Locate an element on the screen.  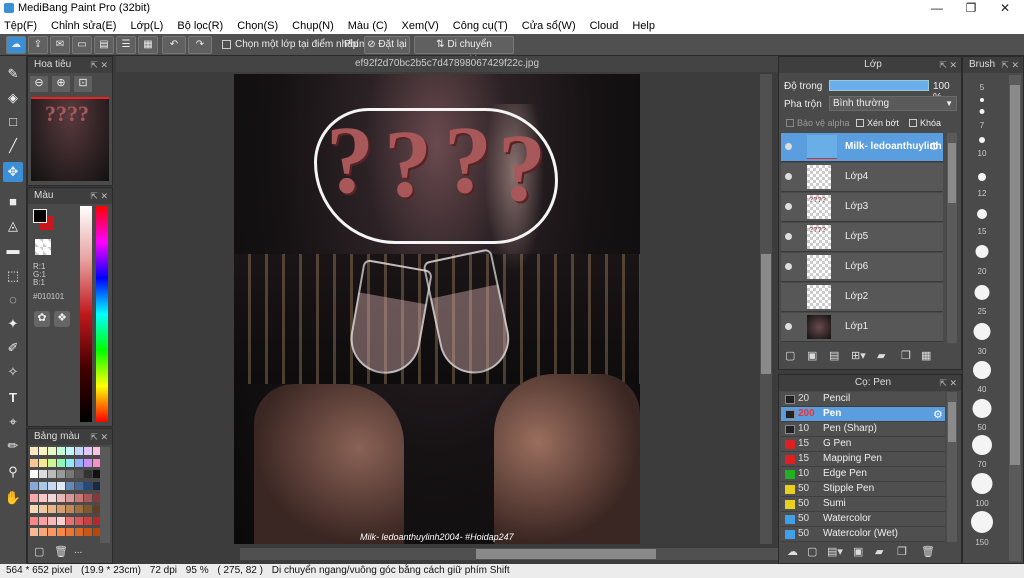
layer-row: ???? Lớp5 is located at coordinates (862, 237).